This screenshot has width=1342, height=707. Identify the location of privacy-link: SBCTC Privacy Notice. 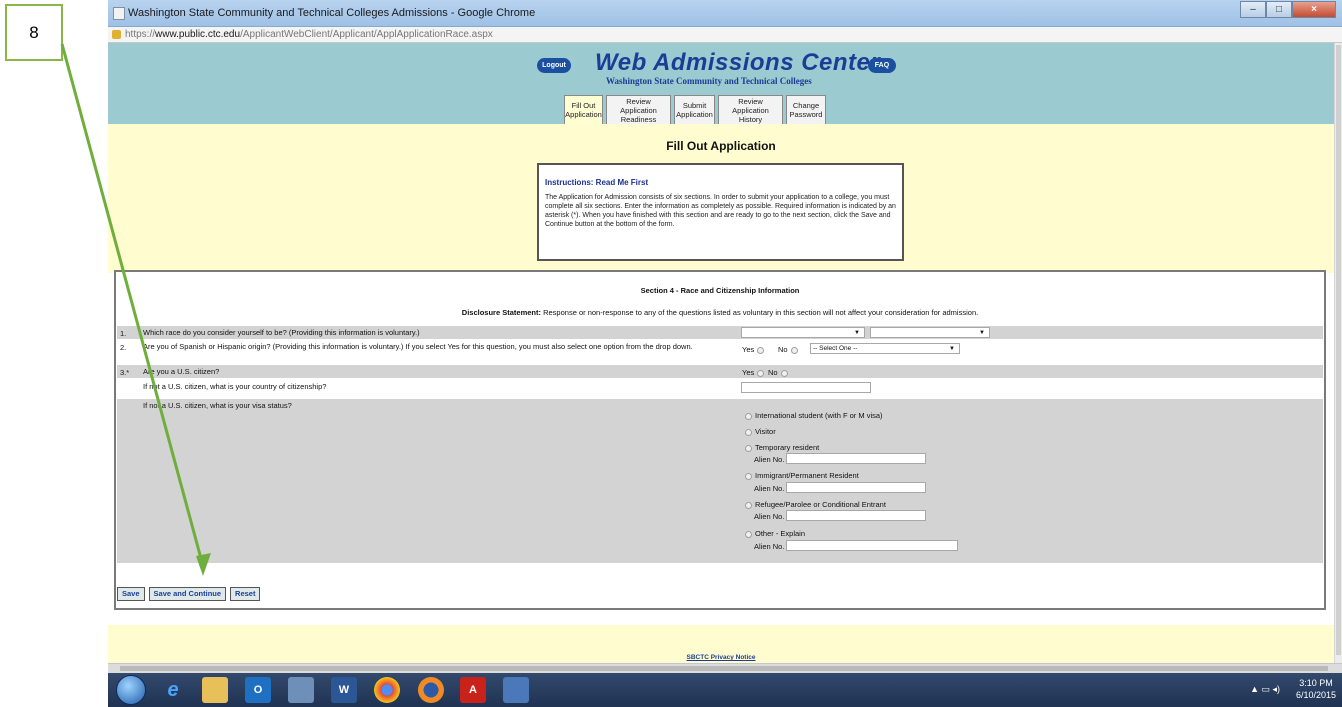
(721, 657).